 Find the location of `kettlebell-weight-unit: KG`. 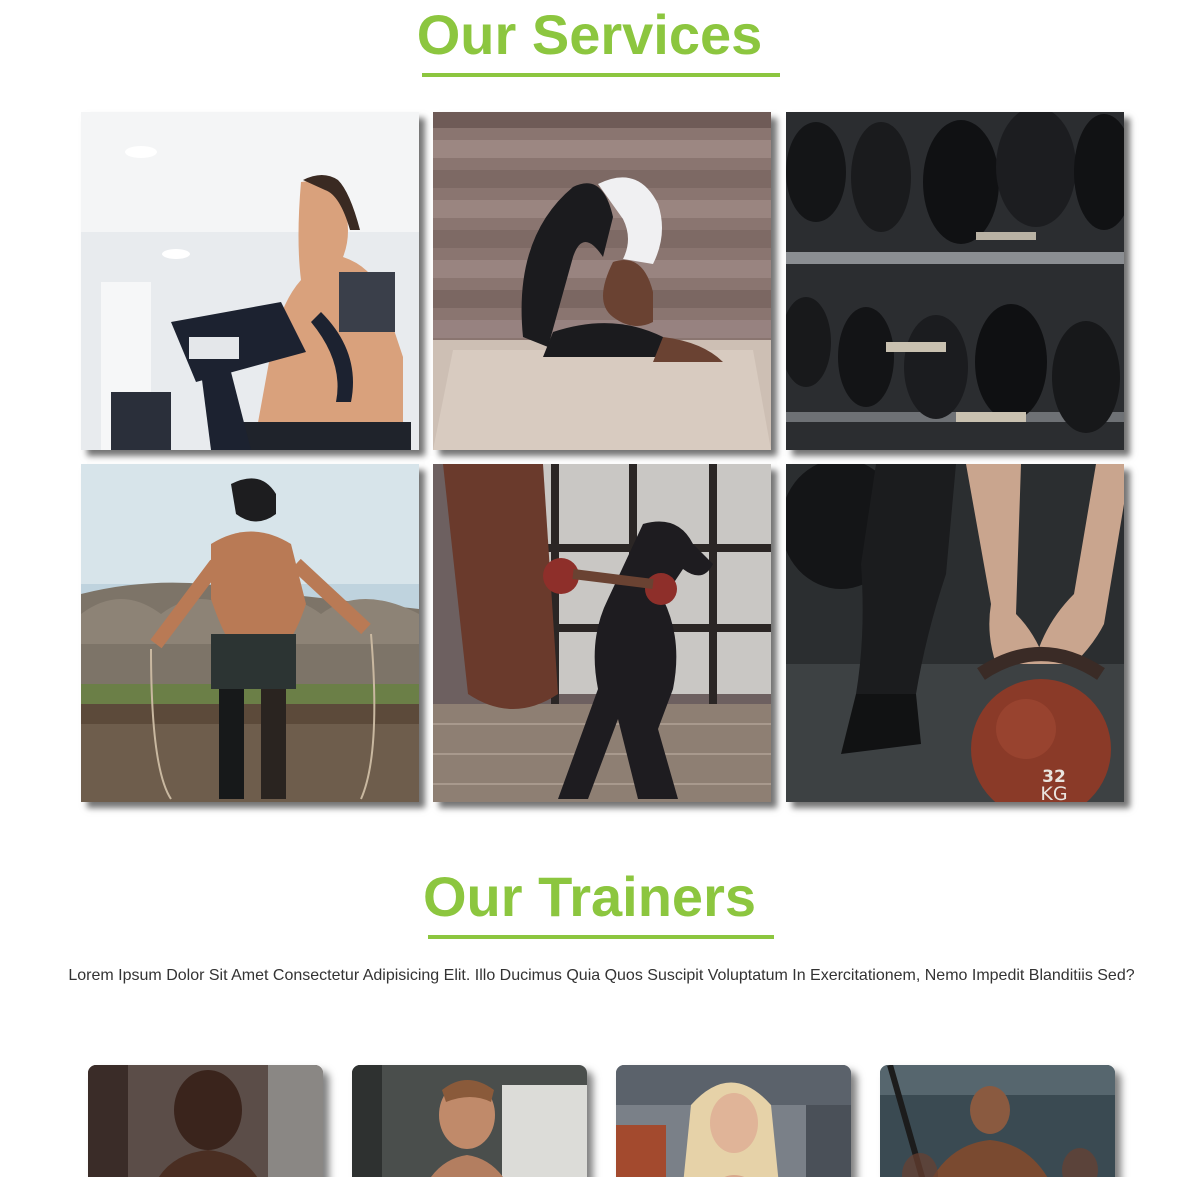

kettlebell-weight-unit: KG is located at coordinates (1053, 792).